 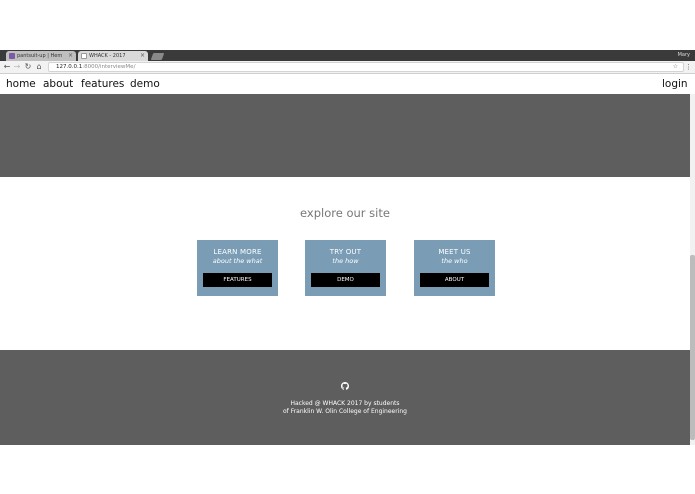 What do you see at coordinates (109, 67) in the screenshot?
I see `url-path: :8000/interviewMe/` at bounding box center [109, 67].